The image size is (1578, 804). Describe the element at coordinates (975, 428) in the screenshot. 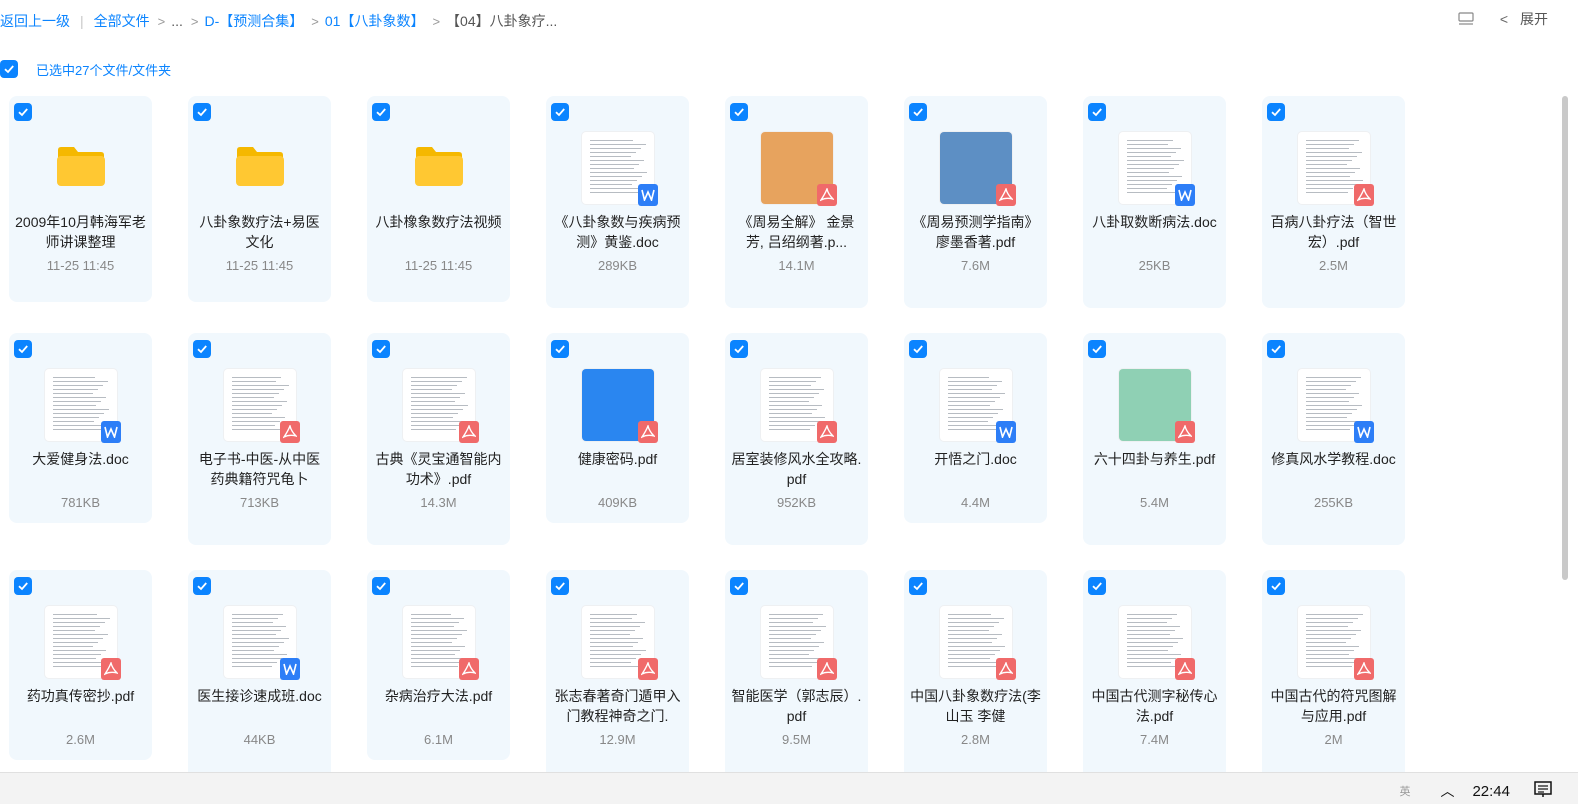

I see `file-card: 开悟之门.doc 4.4M` at that location.